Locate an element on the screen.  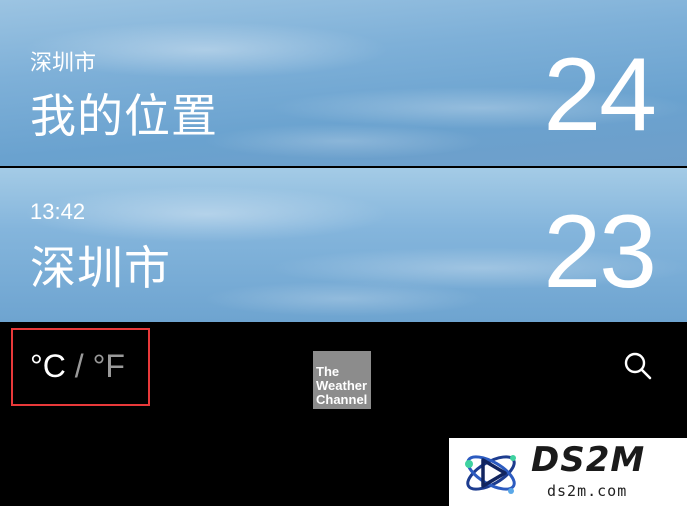
location-name: 深圳市 is located at coordinates (100, 268).